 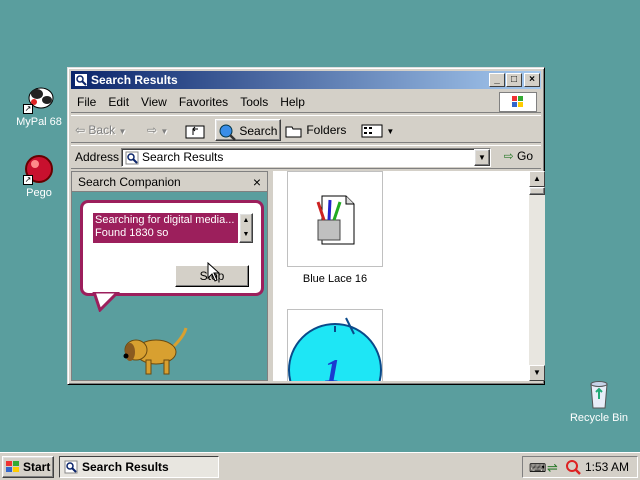 I want to click on svg-text: 1, so click(x=332, y=367).